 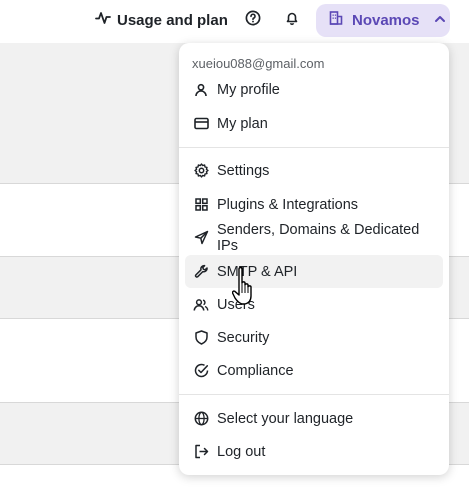 I want to click on menu-item-plugins-integrations: Plugins & Integrations, so click(x=314, y=204).